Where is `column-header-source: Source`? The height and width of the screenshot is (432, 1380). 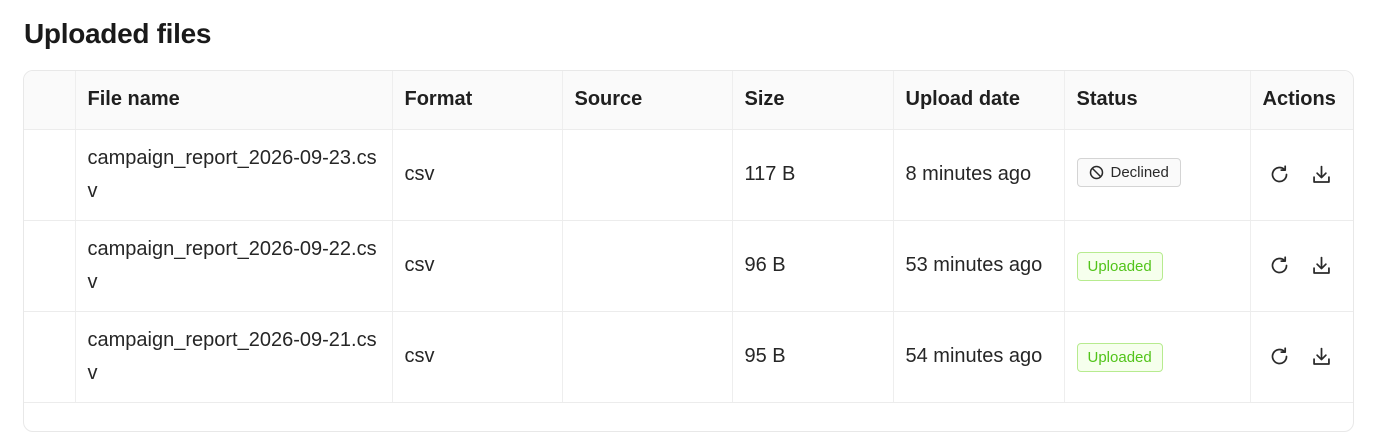
column-header-source: Source is located at coordinates (647, 100).